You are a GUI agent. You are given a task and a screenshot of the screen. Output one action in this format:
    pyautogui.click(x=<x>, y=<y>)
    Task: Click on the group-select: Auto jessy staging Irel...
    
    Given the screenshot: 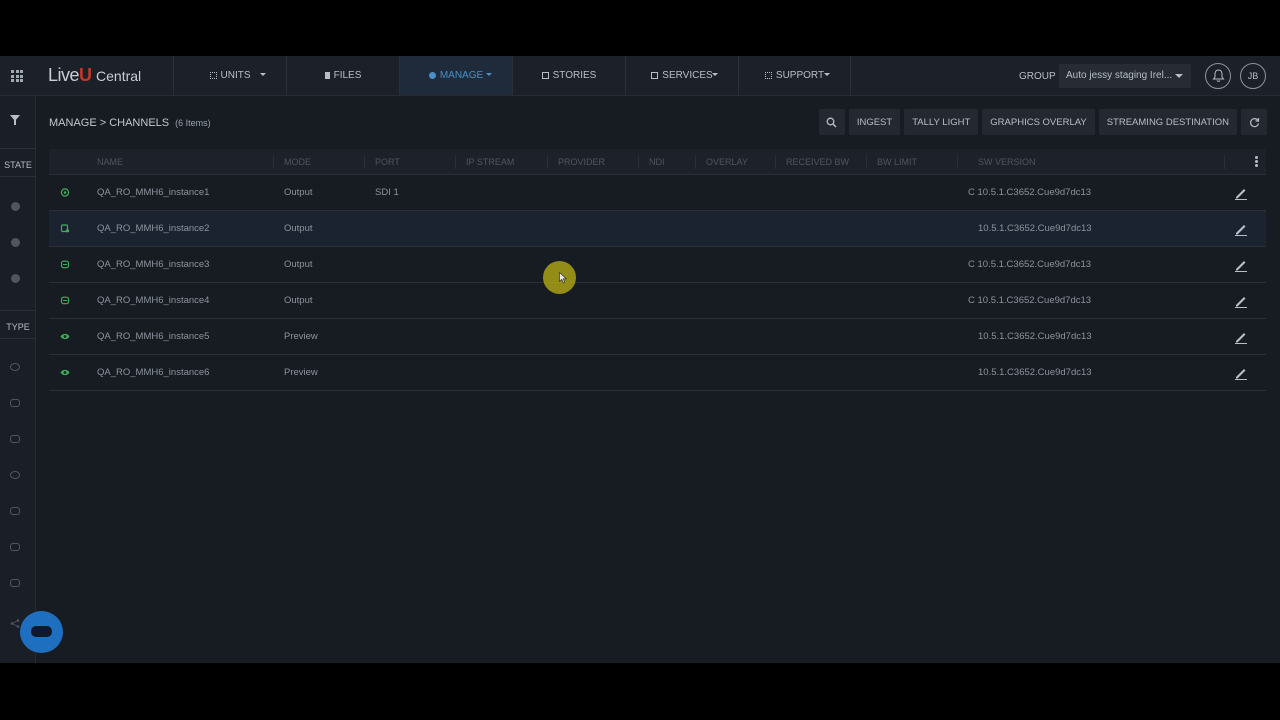 What is the action you would take?
    pyautogui.click(x=1125, y=76)
    